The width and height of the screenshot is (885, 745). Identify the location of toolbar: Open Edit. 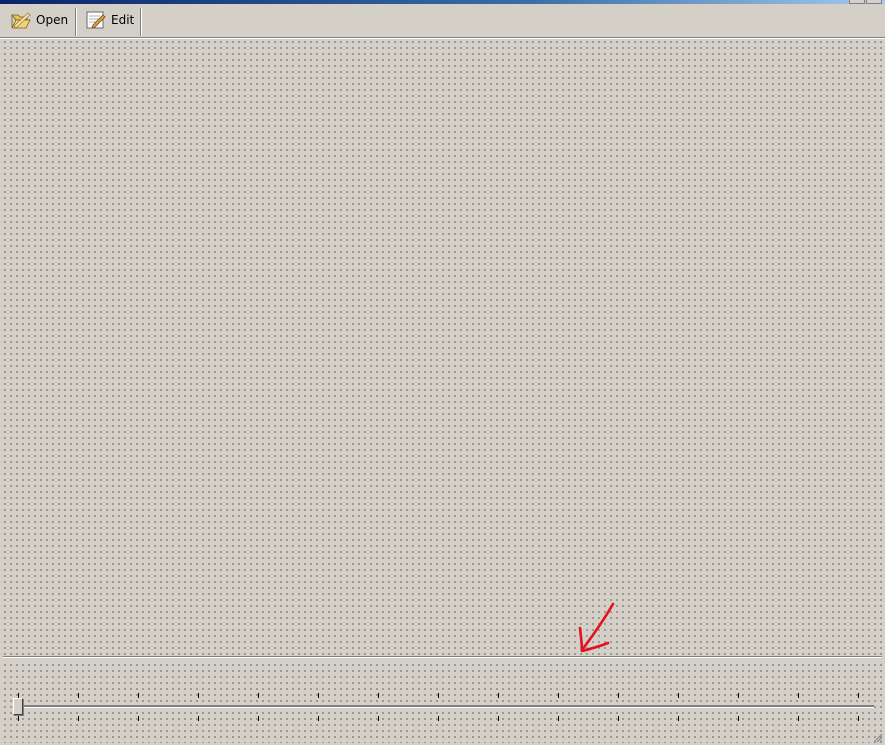
(442, 21).